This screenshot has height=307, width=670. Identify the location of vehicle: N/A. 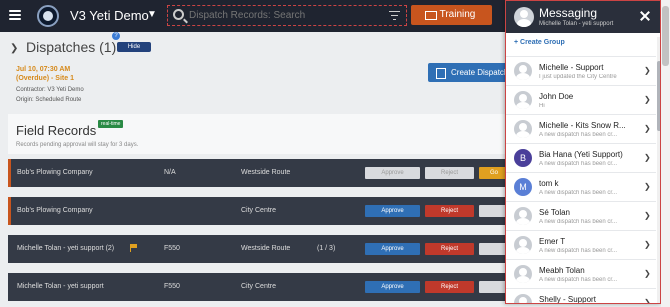
(170, 172).